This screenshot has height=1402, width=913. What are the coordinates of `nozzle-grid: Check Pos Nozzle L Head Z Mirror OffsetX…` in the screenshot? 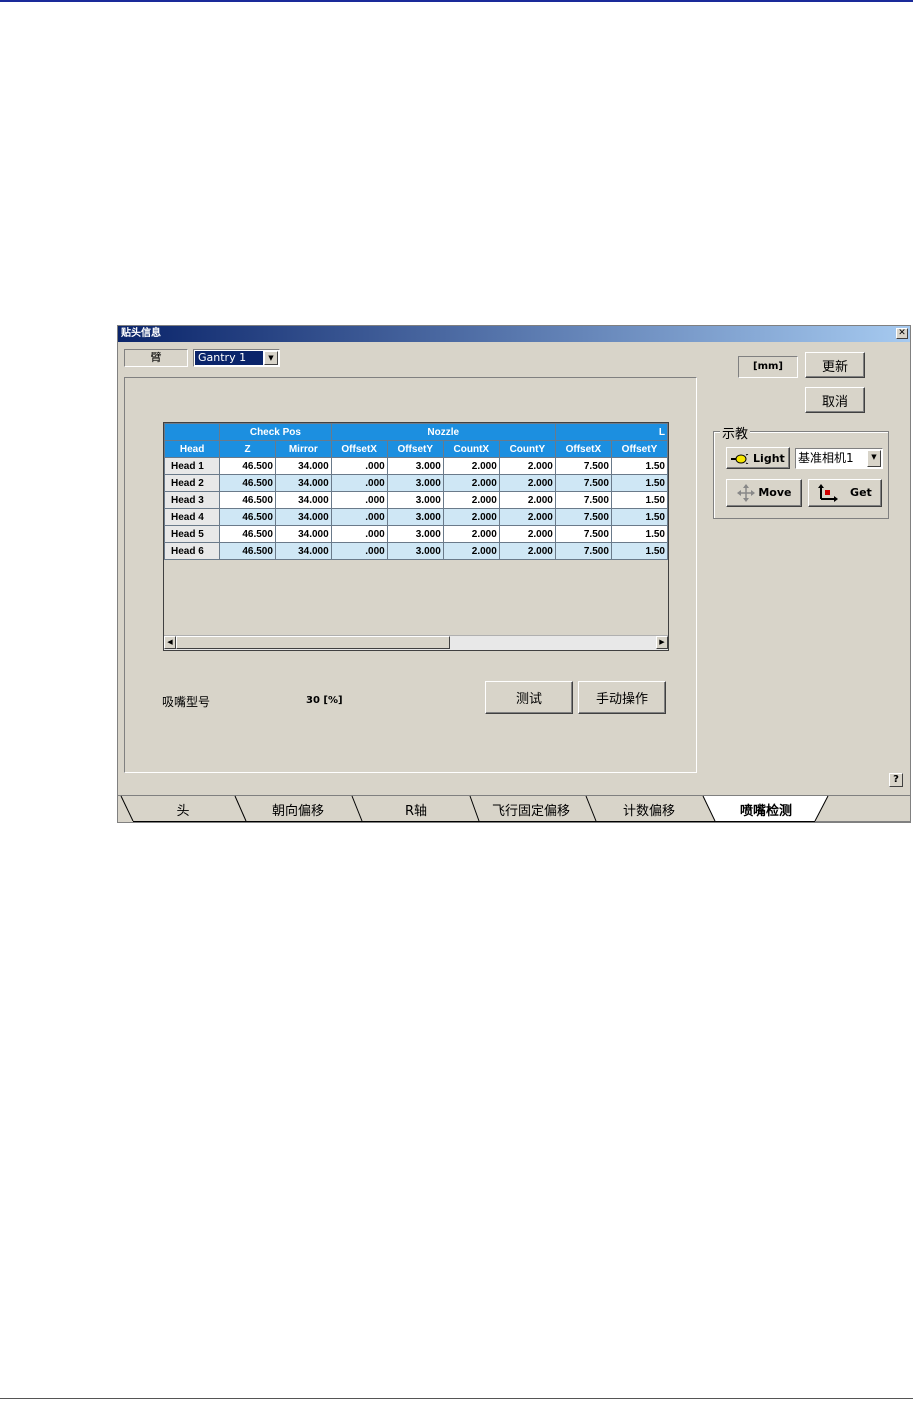 It's located at (416, 536).